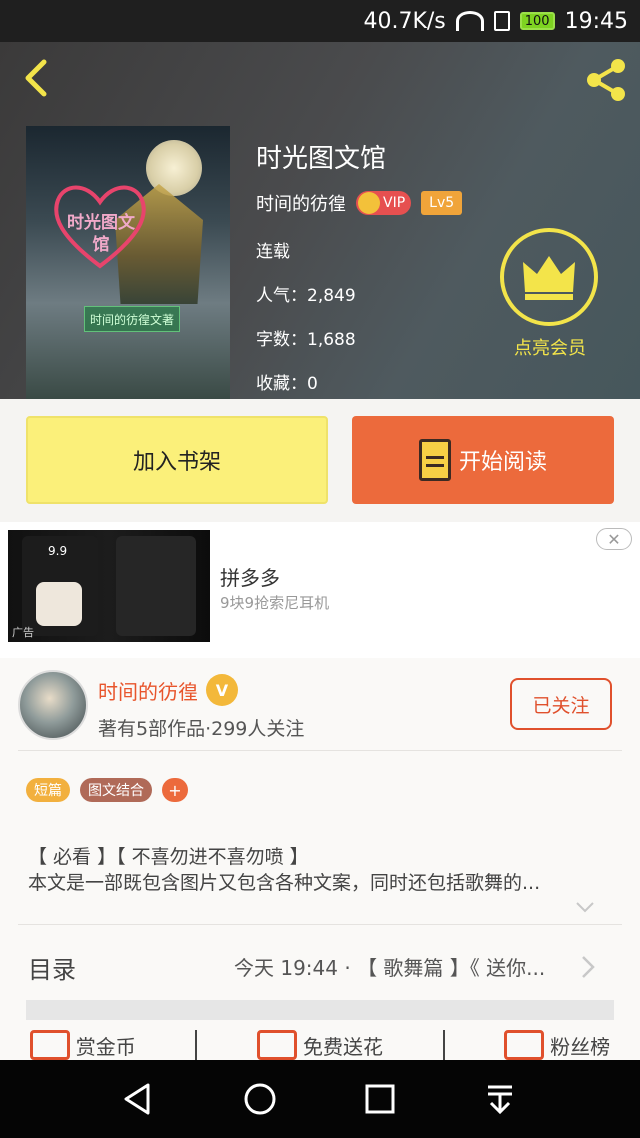  I want to click on follow-button: 已关注, so click(561, 704).